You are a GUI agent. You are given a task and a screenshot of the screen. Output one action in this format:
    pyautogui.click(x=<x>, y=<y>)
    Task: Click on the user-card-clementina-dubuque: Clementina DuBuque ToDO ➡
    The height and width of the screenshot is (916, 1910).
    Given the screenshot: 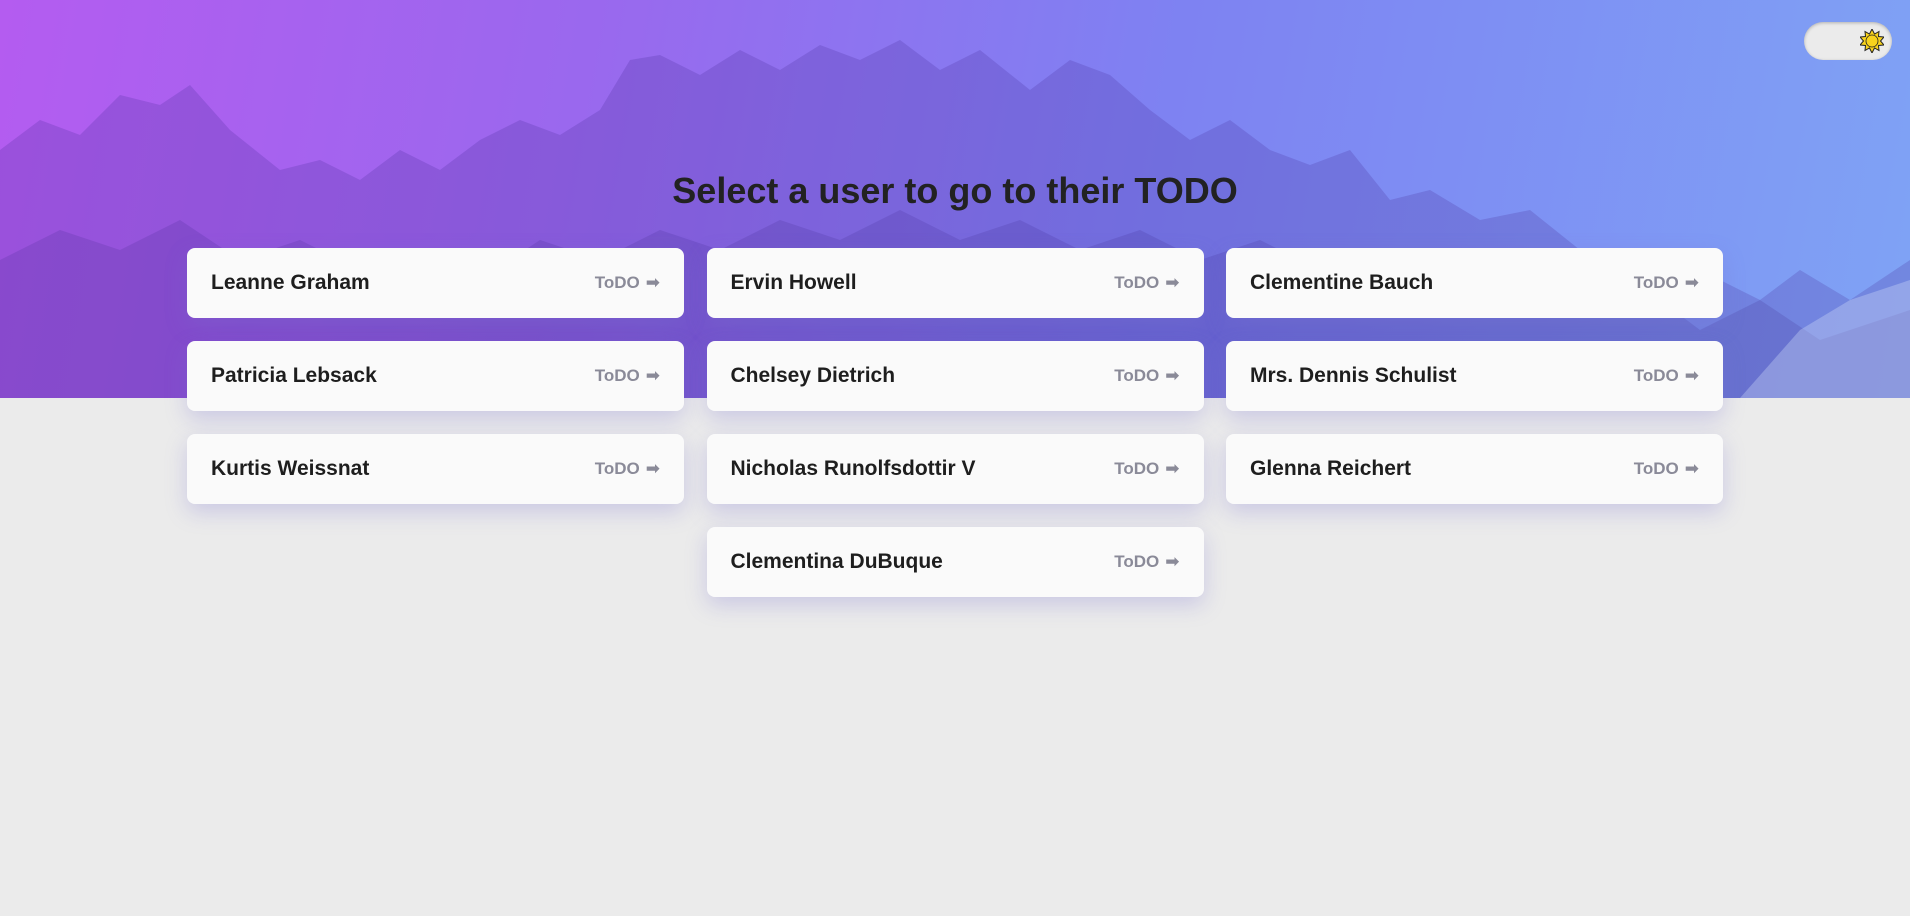 What is the action you would take?
    pyautogui.click(x=955, y=562)
    